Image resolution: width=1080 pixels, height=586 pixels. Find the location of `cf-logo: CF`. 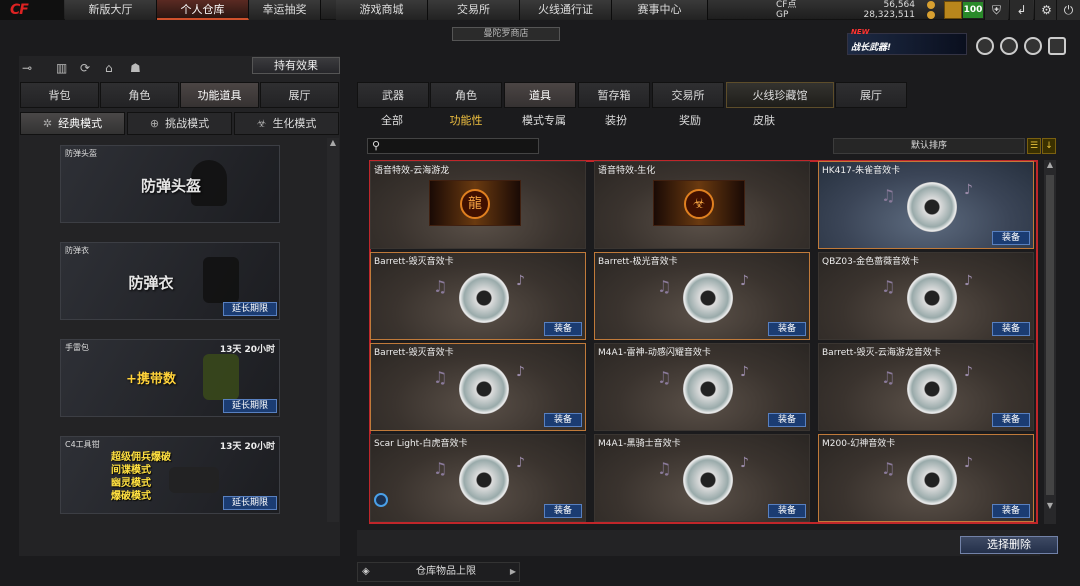

cf-logo: CF is located at coordinates (32, 10).